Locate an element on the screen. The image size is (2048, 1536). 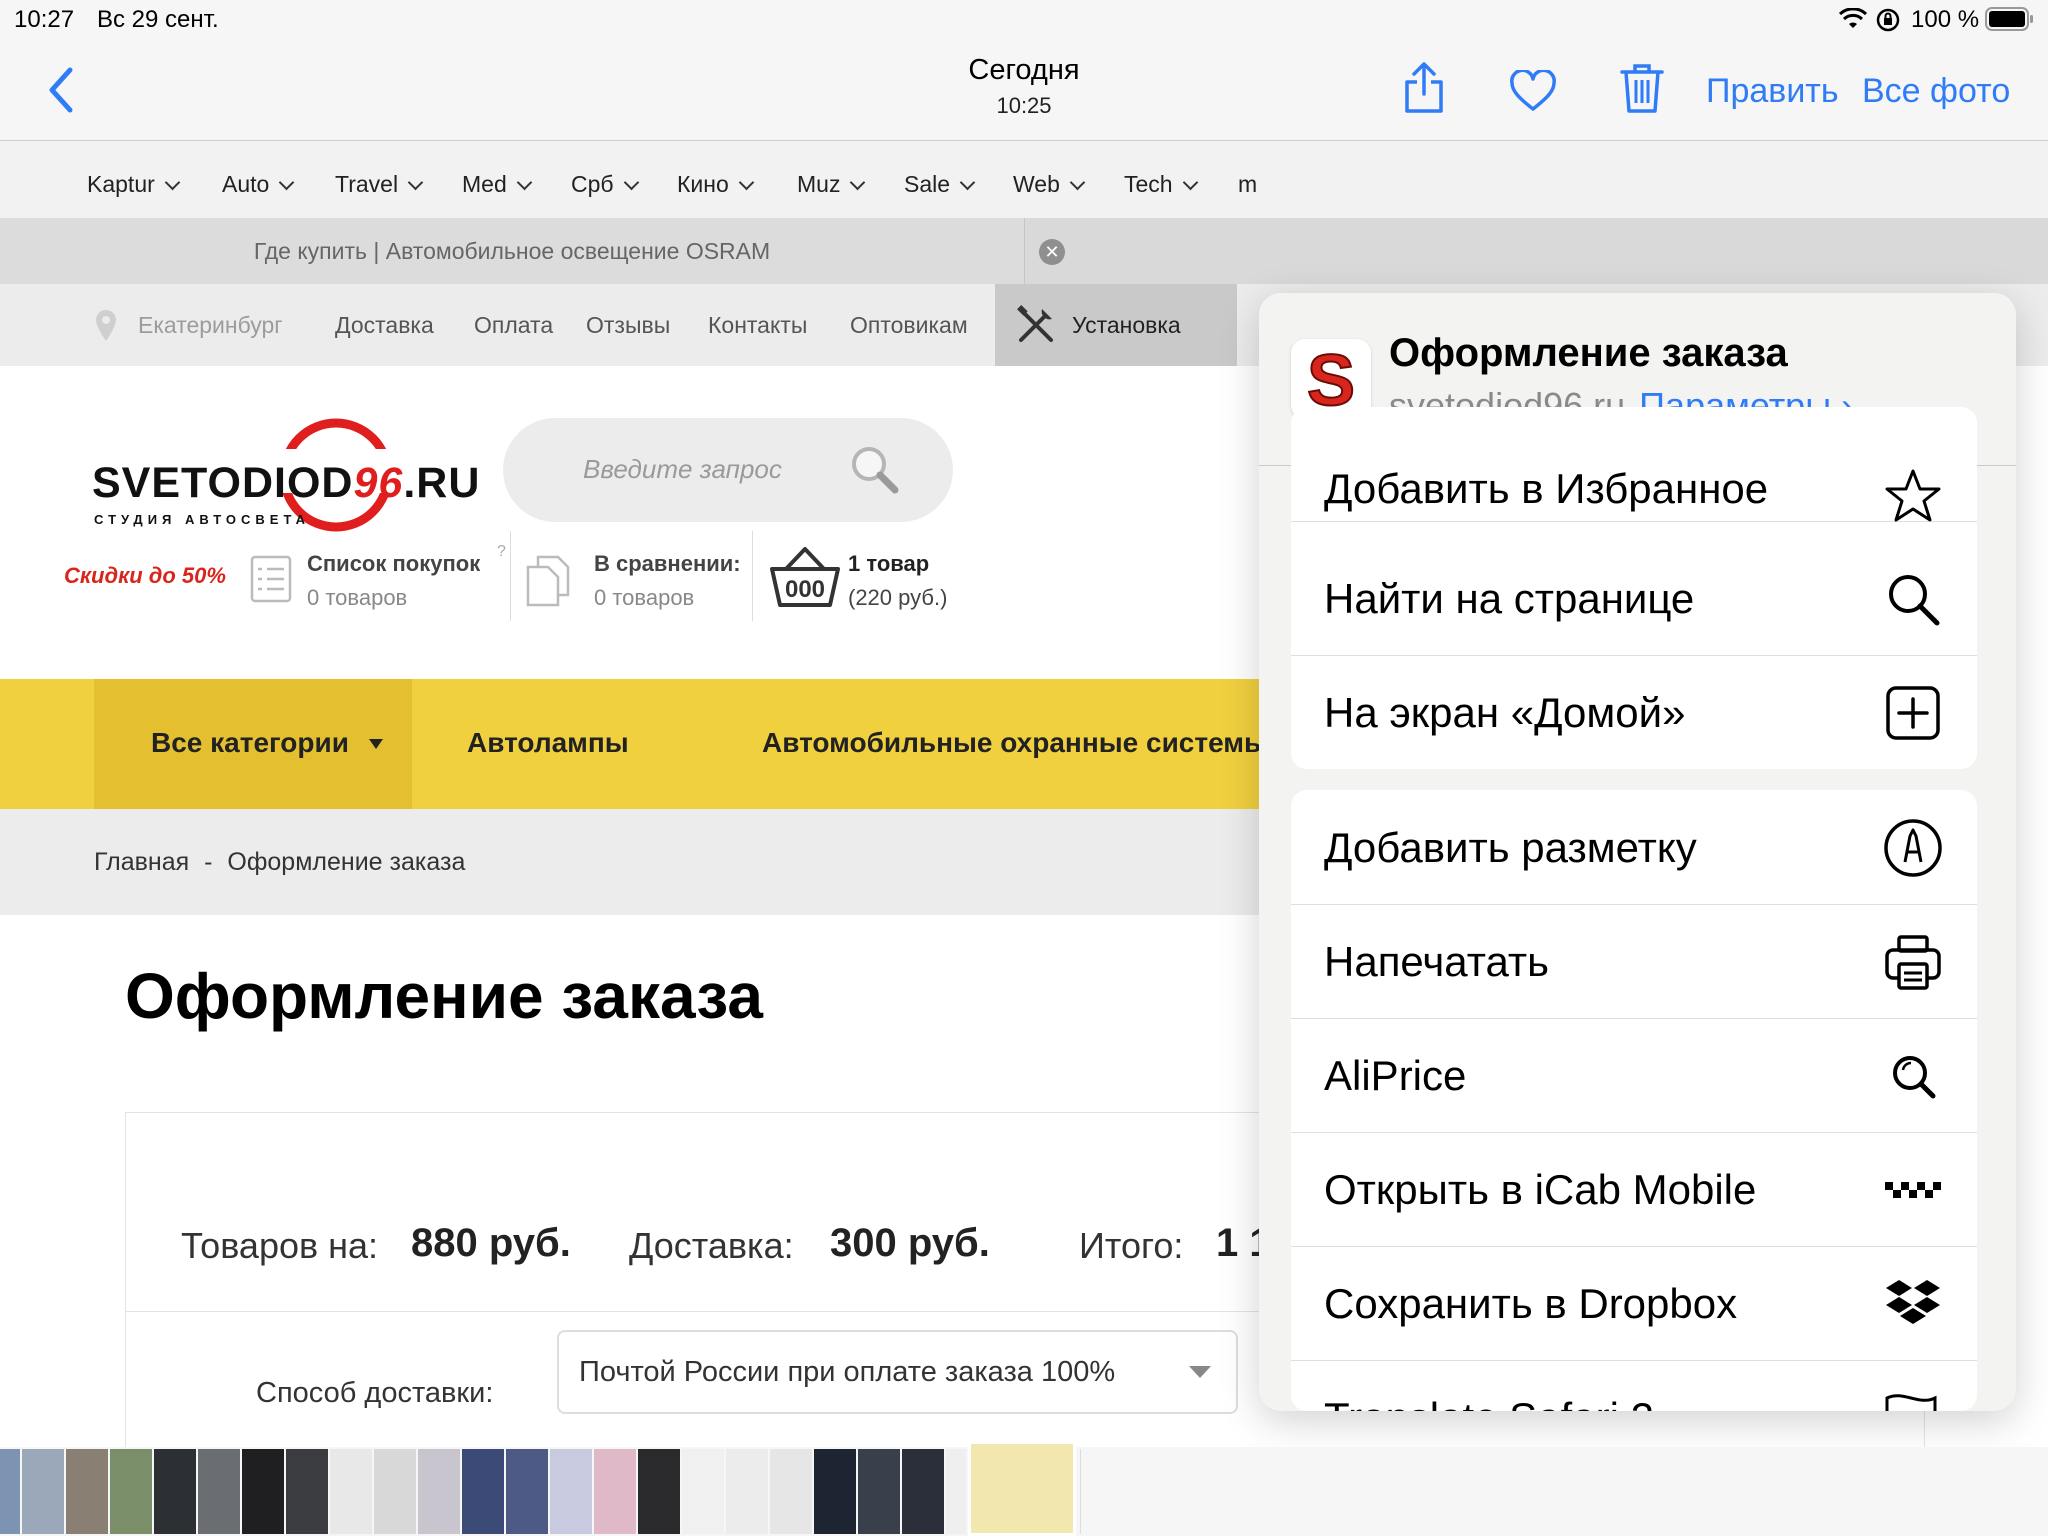
share-action-markup: Добавить разметку is located at coordinates (1634, 847).